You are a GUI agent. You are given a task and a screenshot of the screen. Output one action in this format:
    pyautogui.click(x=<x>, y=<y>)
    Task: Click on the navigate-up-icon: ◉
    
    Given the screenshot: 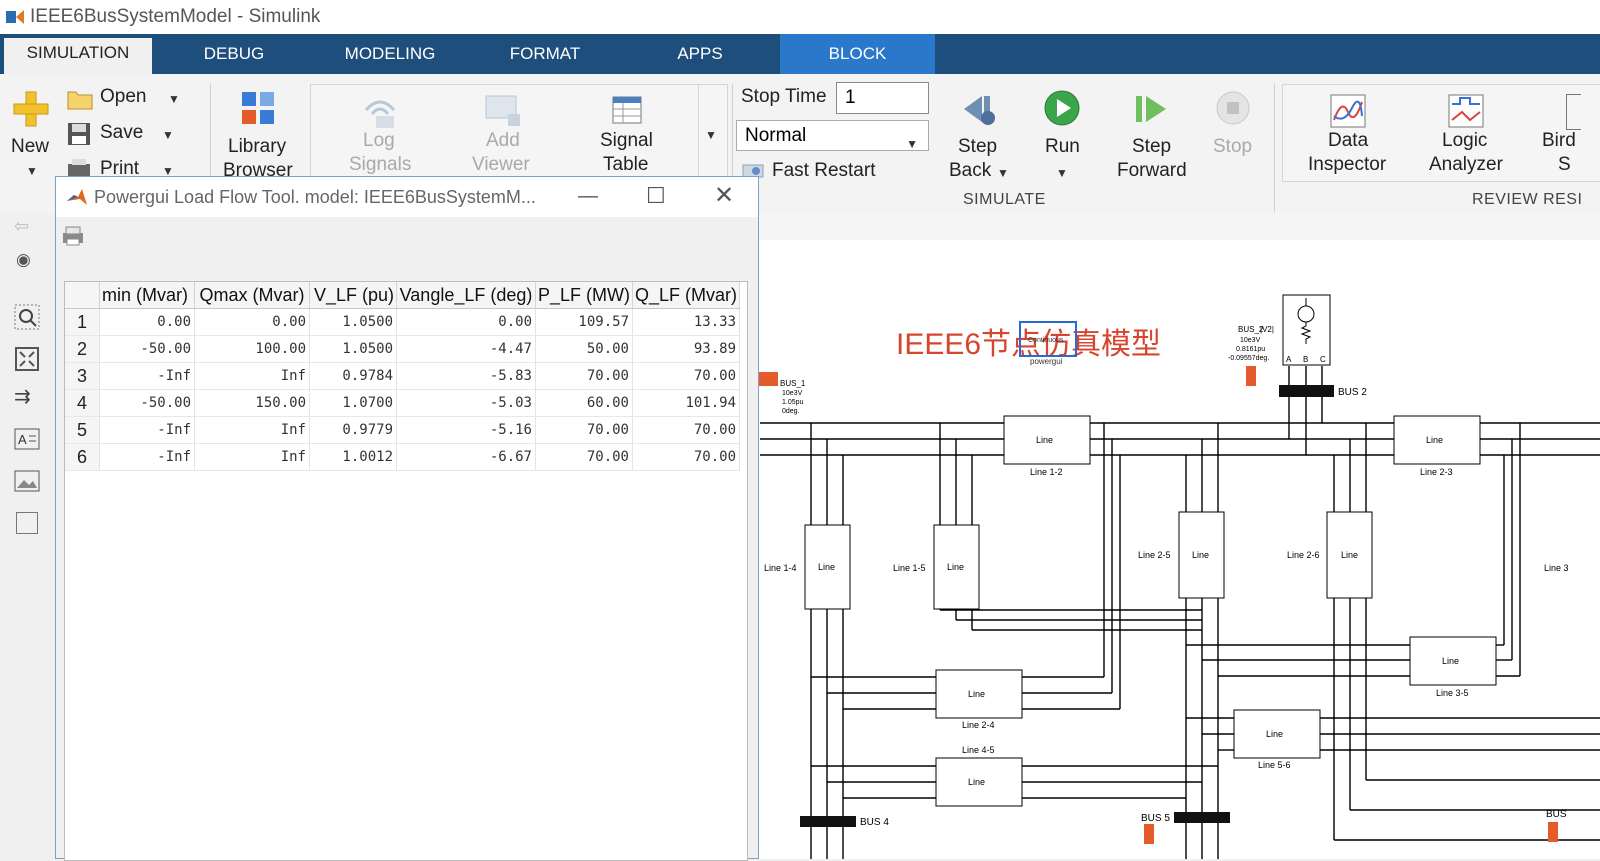 What is the action you would take?
    pyautogui.click(x=23, y=260)
    